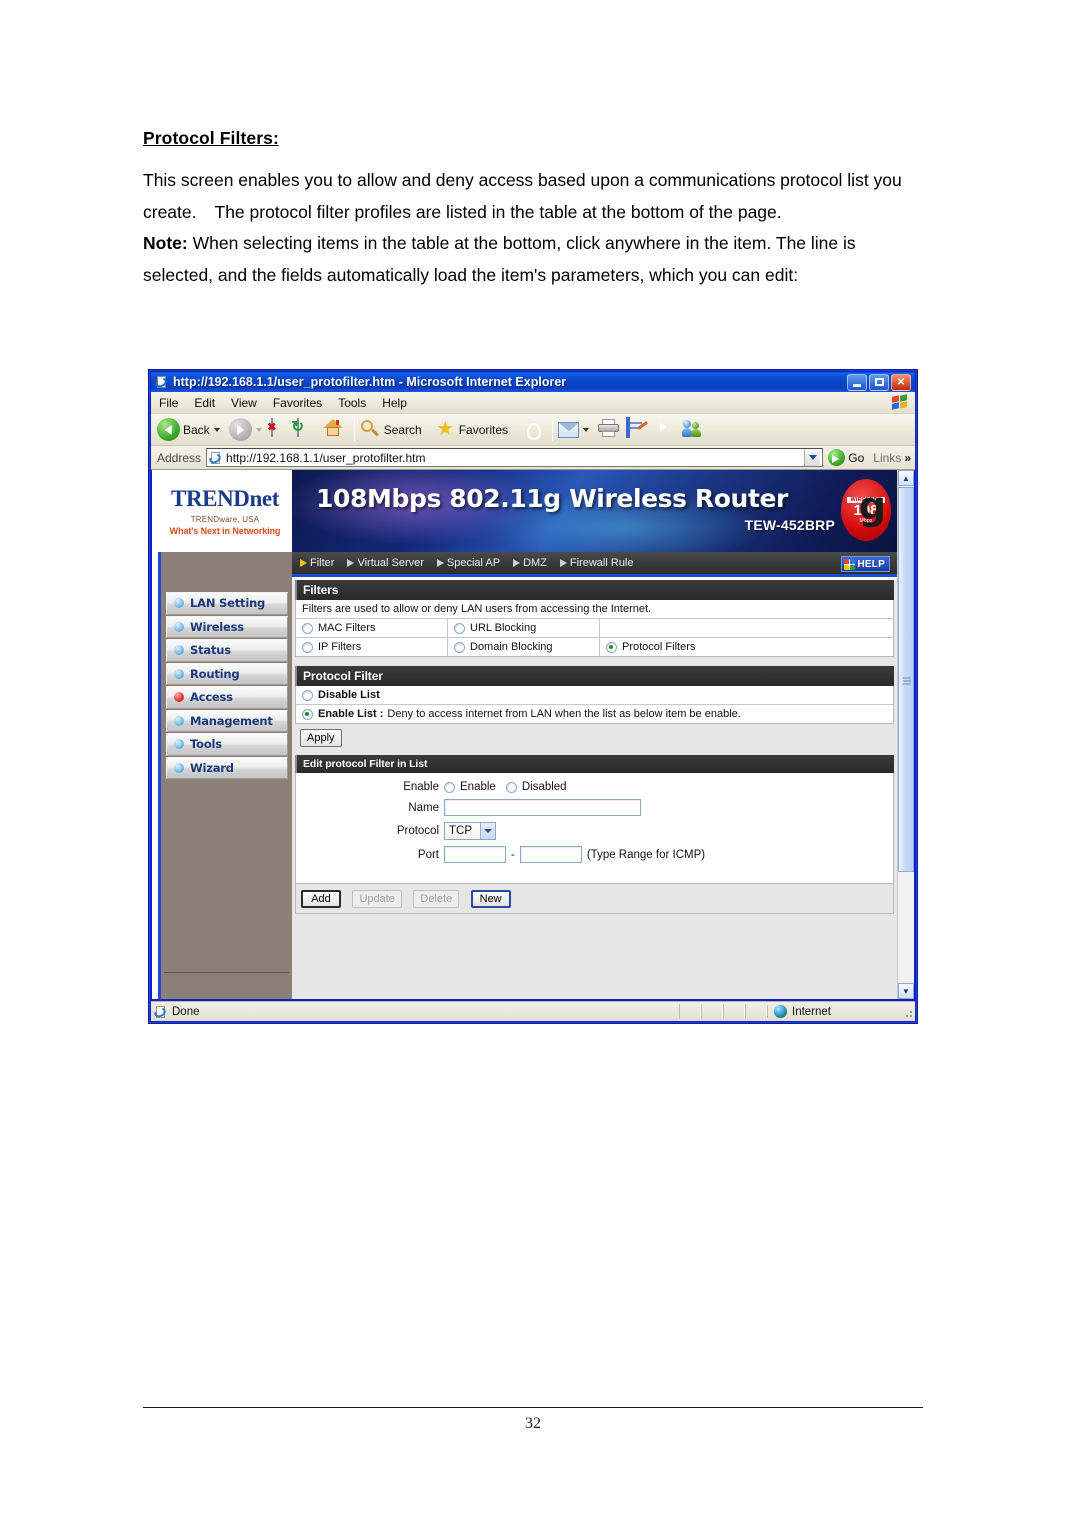 The width and height of the screenshot is (1080, 1528). Describe the element at coordinates (879, 382) in the screenshot. I see `maximize-button` at that location.